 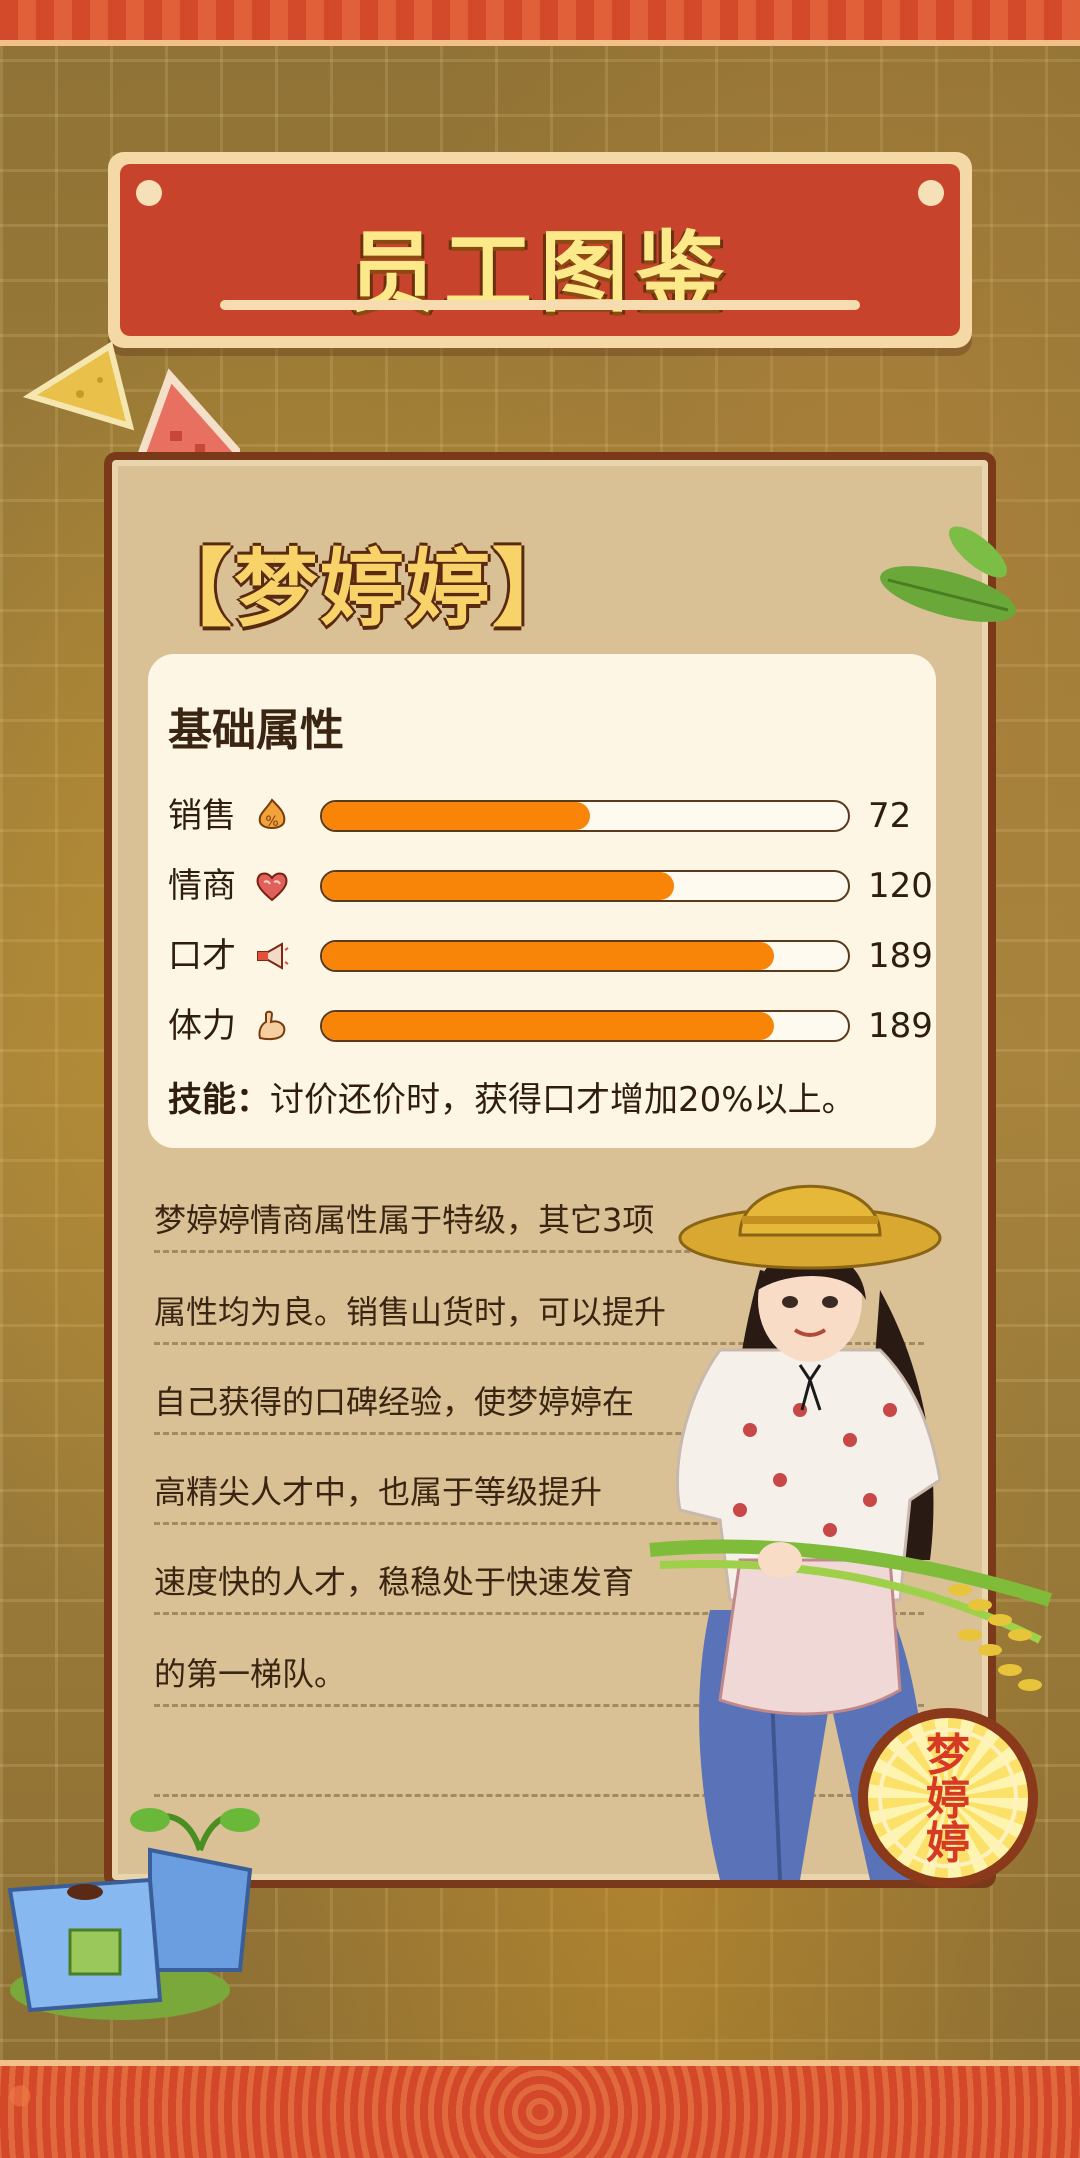 What do you see at coordinates (540, 2109) in the screenshot?
I see `bottom-decorative-border` at bounding box center [540, 2109].